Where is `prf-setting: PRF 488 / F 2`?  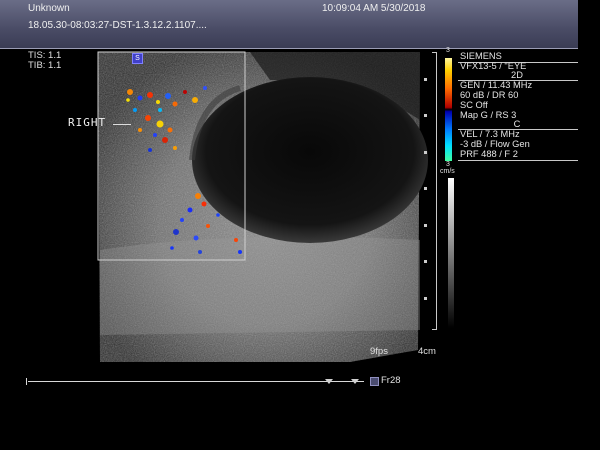
prf-setting: PRF 488 / F 2 is located at coordinates (489, 154).